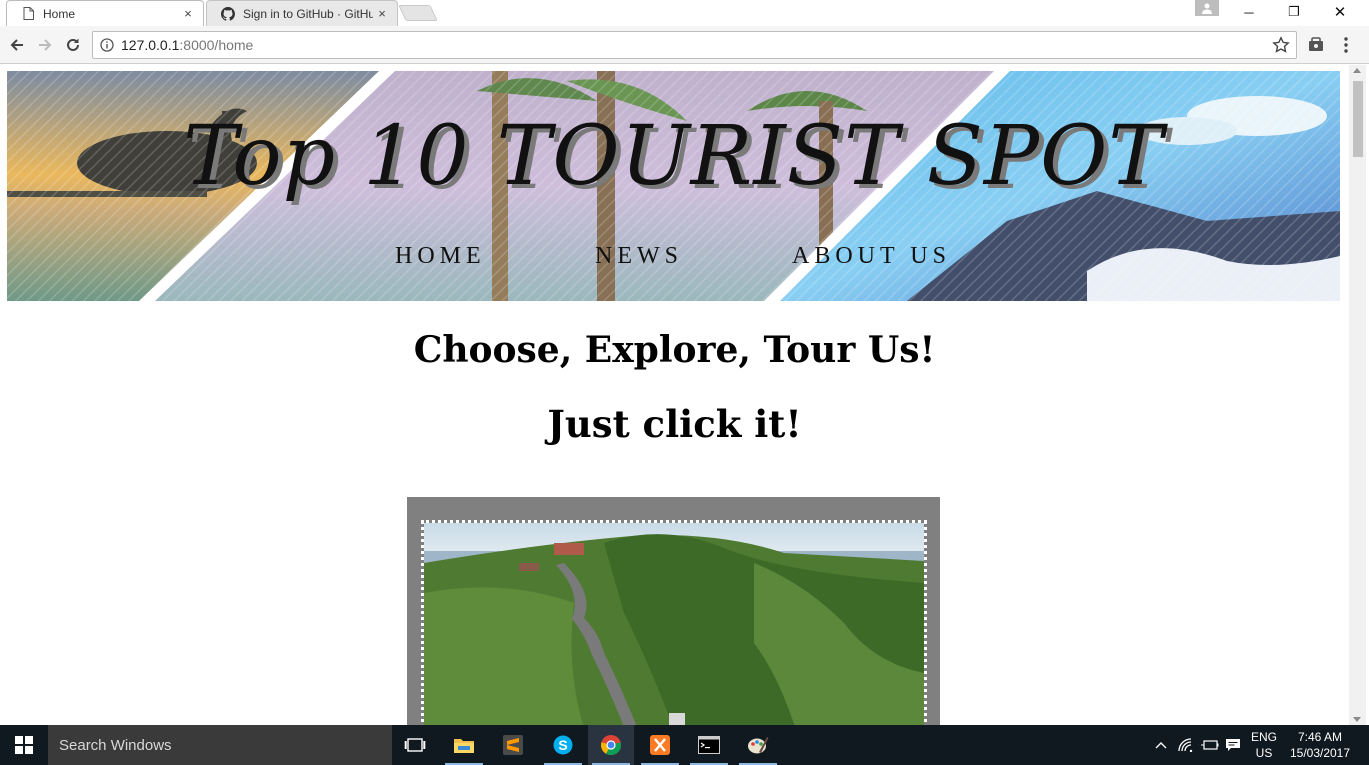 The width and height of the screenshot is (1369, 765). I want to click on site-title: Top 10 TOURIST SPOT, so click(673, 156).